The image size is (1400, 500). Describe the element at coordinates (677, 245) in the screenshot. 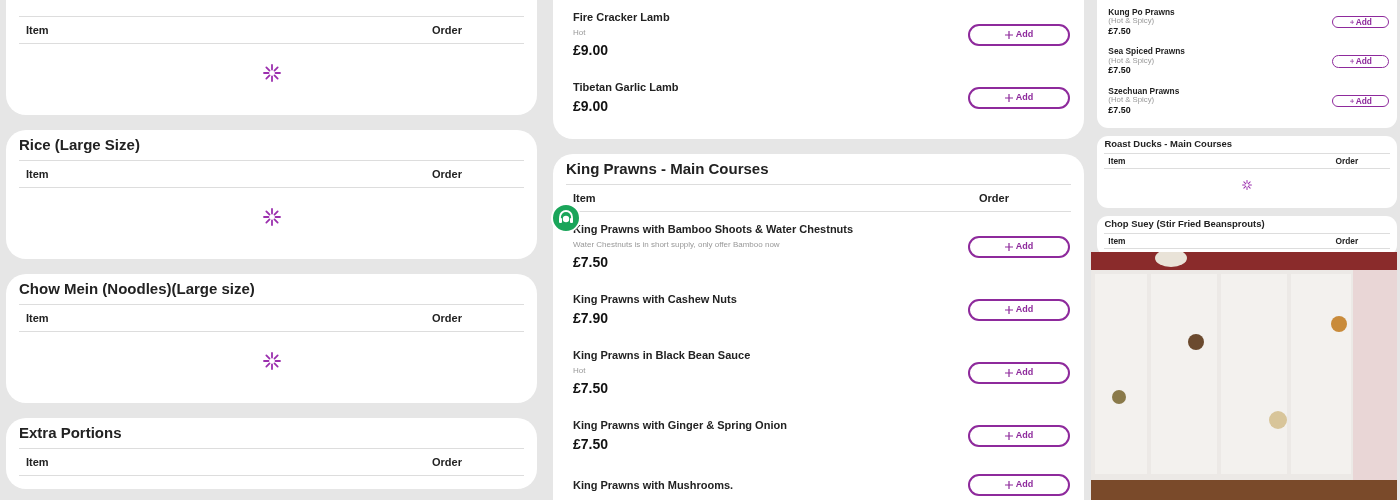

I see `item-note: Water Chestnuts is in short supply, only offer Bamboo now` at that location.